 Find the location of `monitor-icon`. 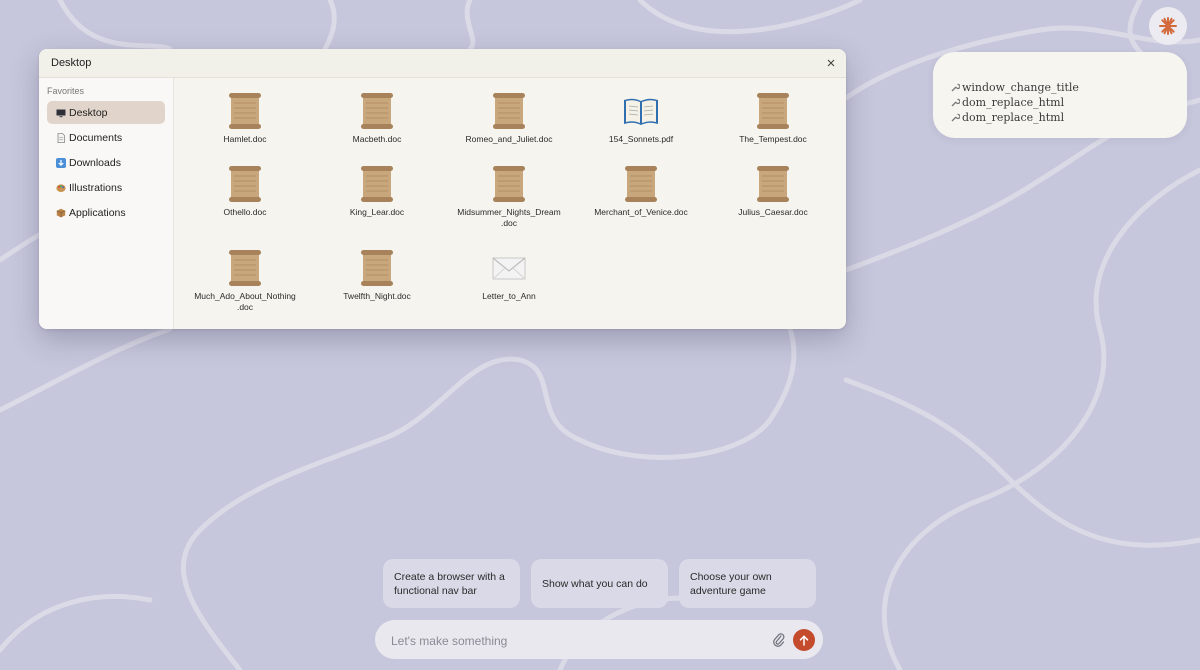

monitor-icon is located at coordinates (61, 113).